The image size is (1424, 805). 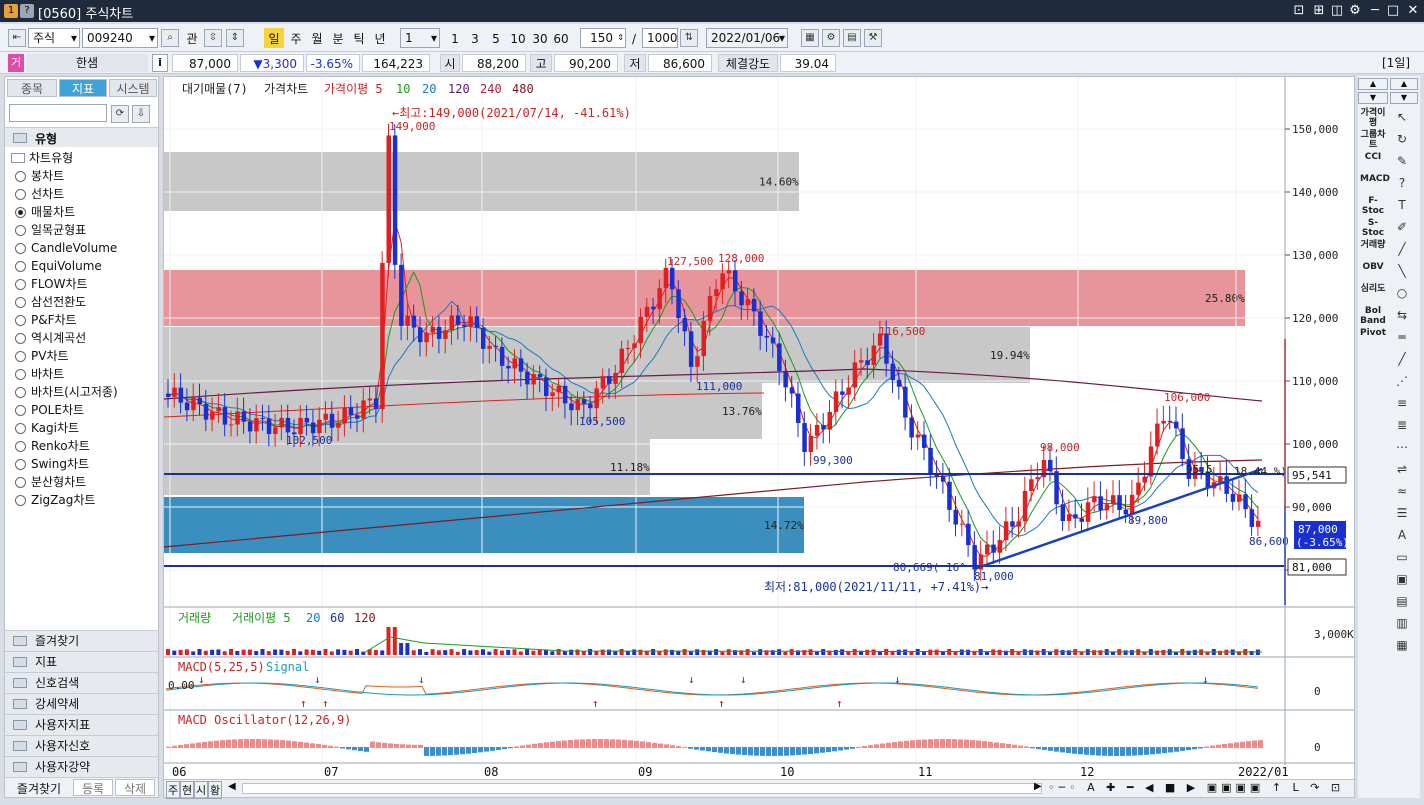 I want to click on pen-icon: ✎, so click(x=1402, y=161).